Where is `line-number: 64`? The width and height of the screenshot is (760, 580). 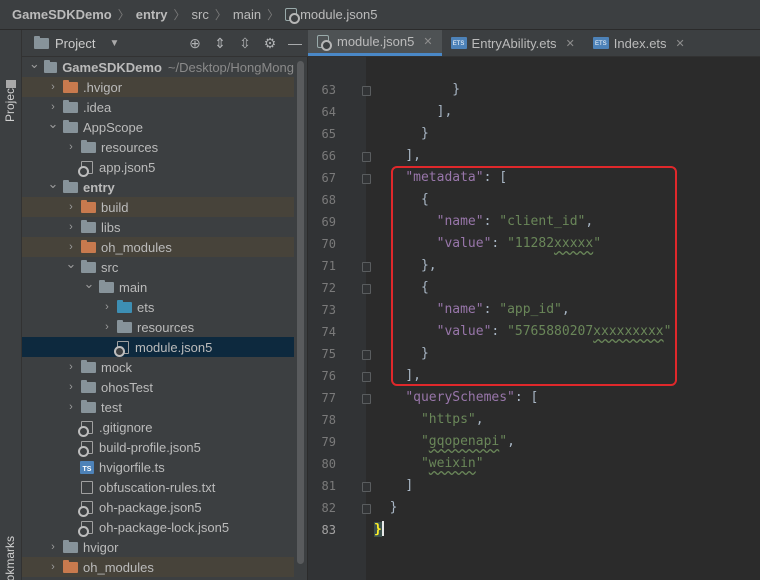 line-number: 64 is located at coordinates (328, 112).